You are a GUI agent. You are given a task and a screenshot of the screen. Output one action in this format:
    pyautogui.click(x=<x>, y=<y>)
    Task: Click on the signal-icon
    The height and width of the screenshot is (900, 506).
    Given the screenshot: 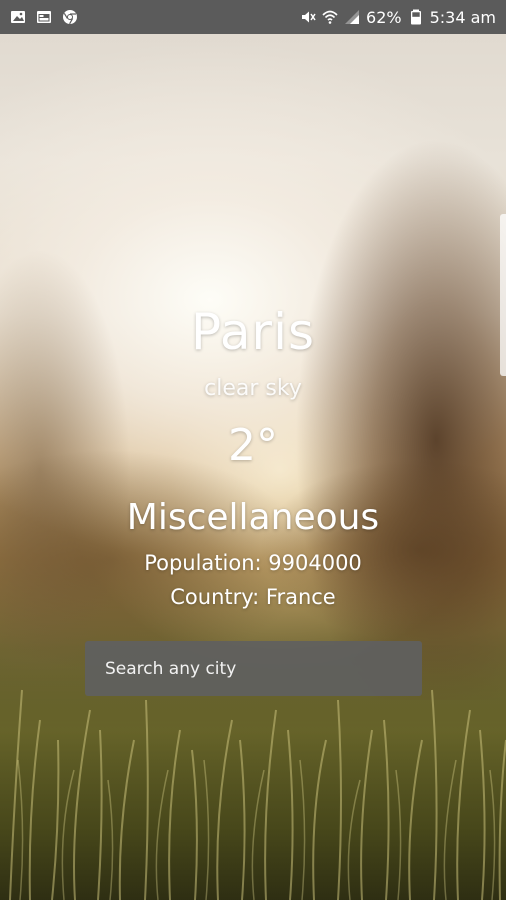 What is the action you would take?
    pyautogui.click(x=352, y=17)
    